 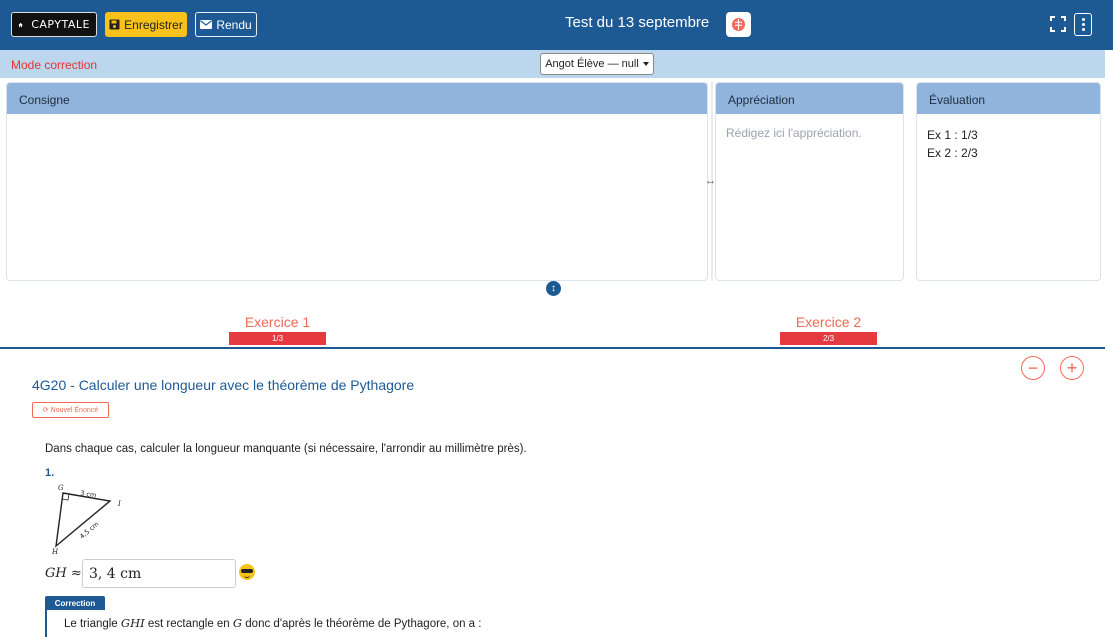 What do you see at coordinates (153, 24) in the screenshot?
I see `save-label: Enregistrer` at bounding box center [153, 24].